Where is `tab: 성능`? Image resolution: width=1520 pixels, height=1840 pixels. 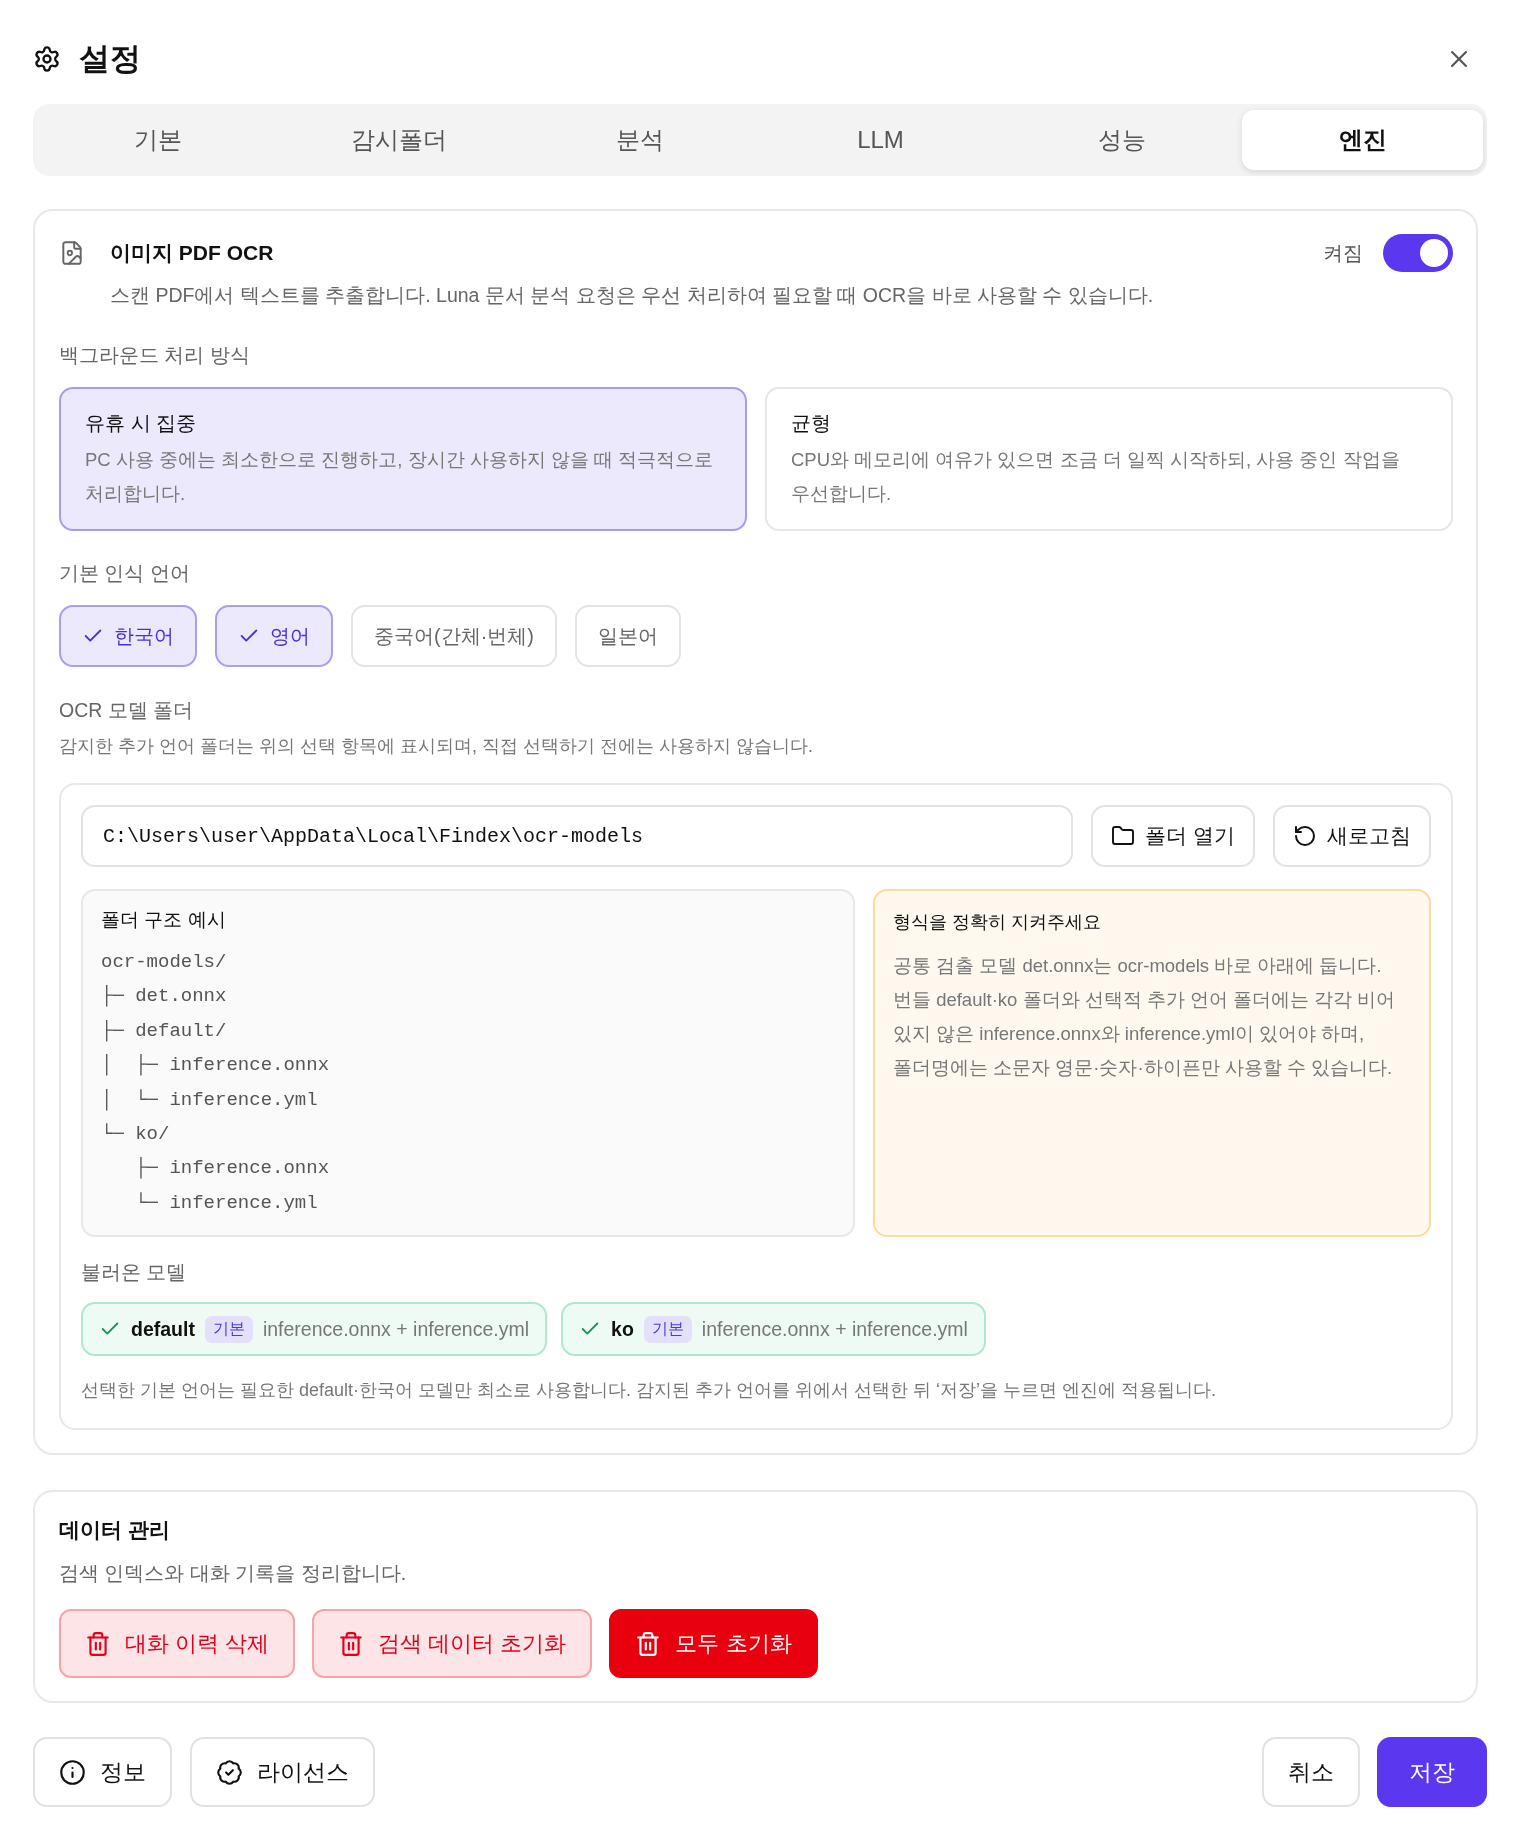
tab: 성능 is located at coordinates (1121, 140).